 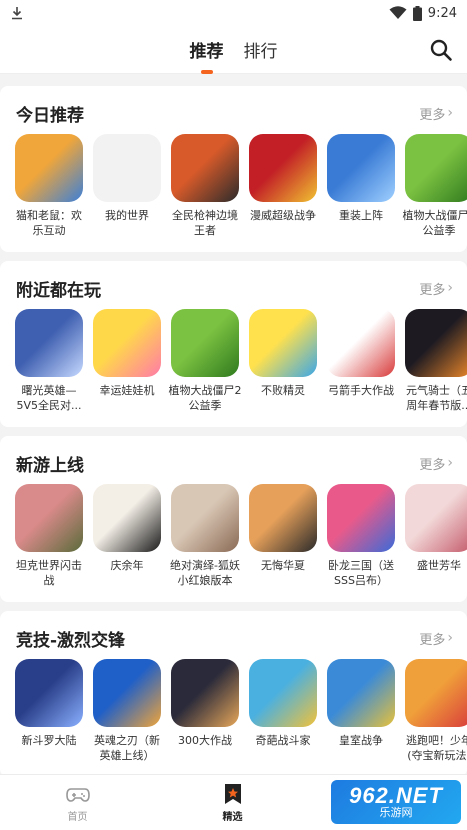 I want to click on status-bar: 9:24, so click(x=233, y=13).